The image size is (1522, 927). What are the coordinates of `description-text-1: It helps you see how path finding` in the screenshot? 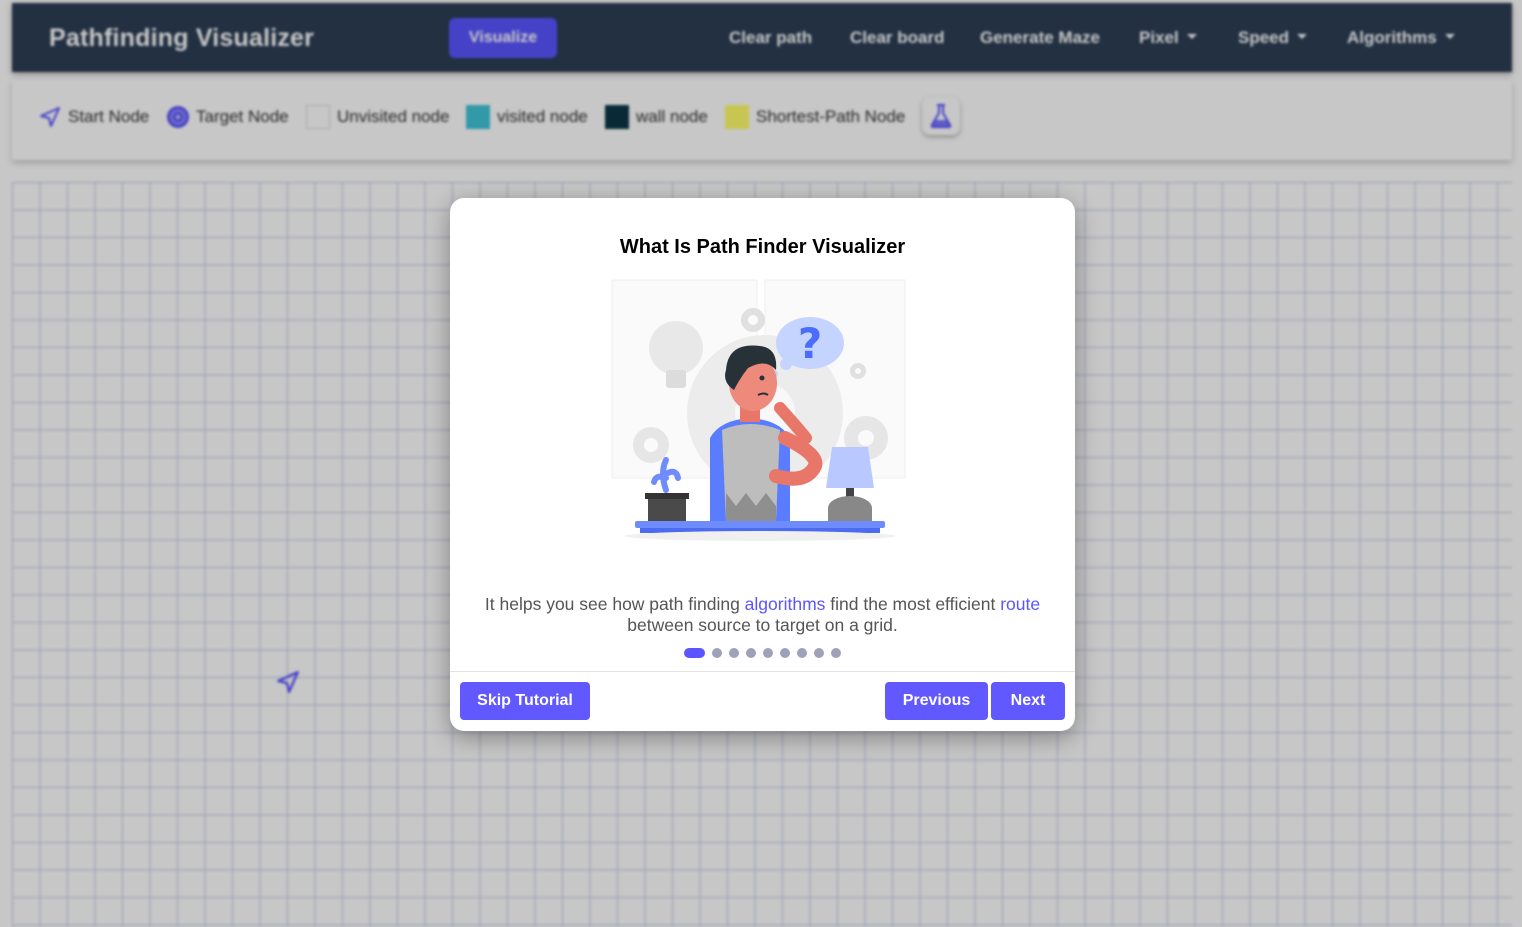 It's located at (614, 604).